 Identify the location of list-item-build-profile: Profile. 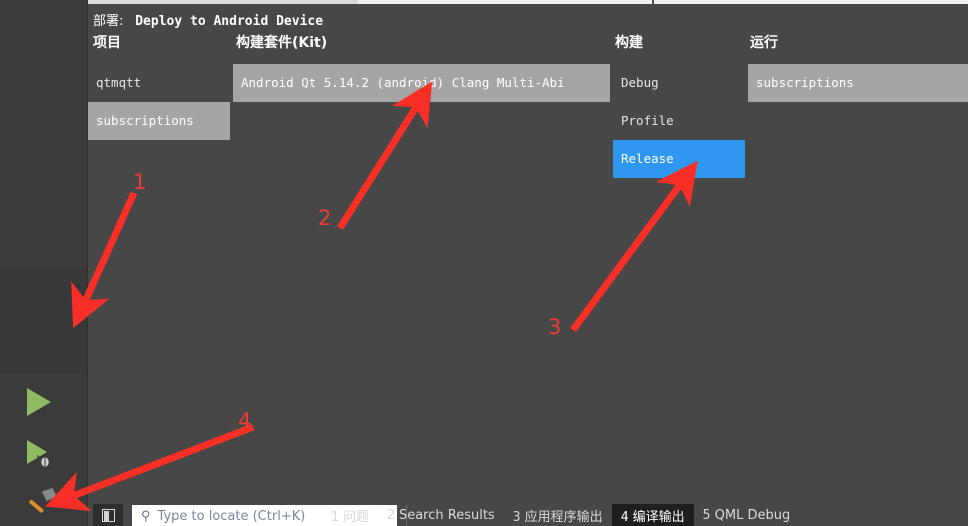
(679, 121).